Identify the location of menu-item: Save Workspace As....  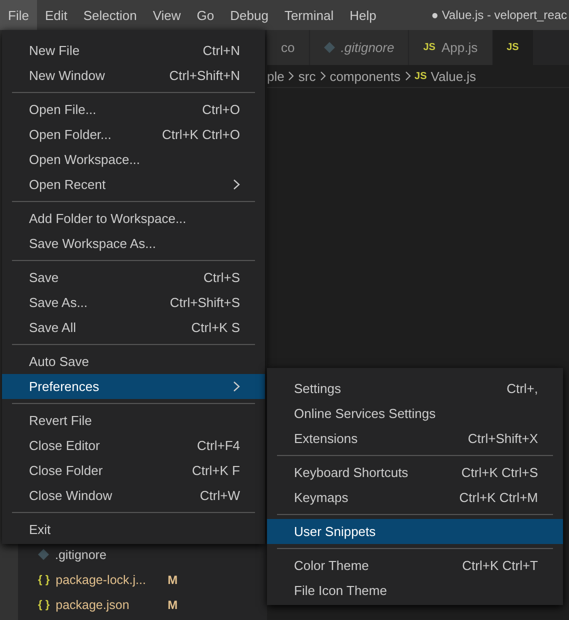
(133, 243).